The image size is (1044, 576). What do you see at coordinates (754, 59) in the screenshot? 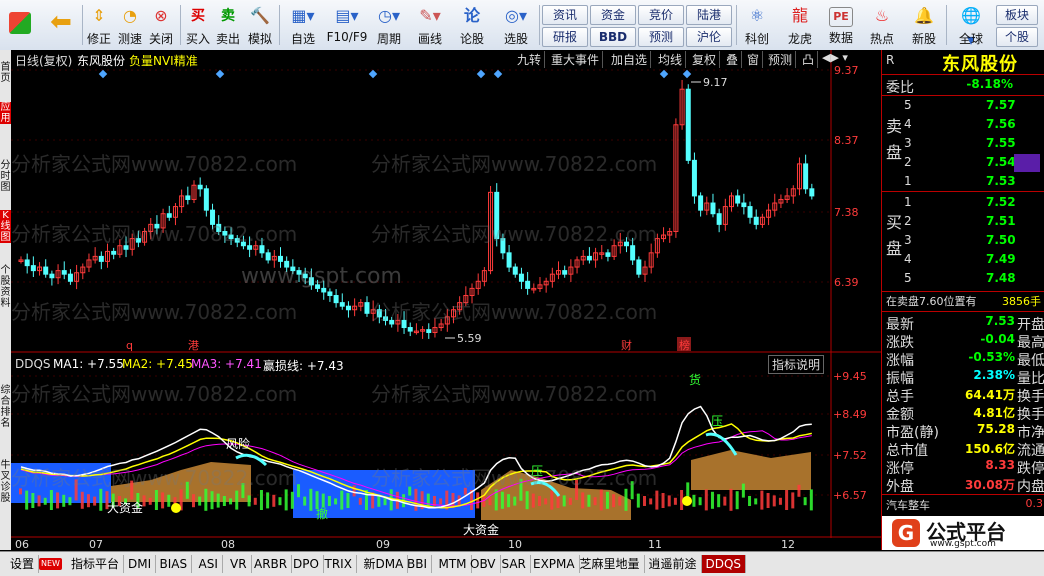
I see `chart-menu-item: 窗` at bounding box center [754, 59].